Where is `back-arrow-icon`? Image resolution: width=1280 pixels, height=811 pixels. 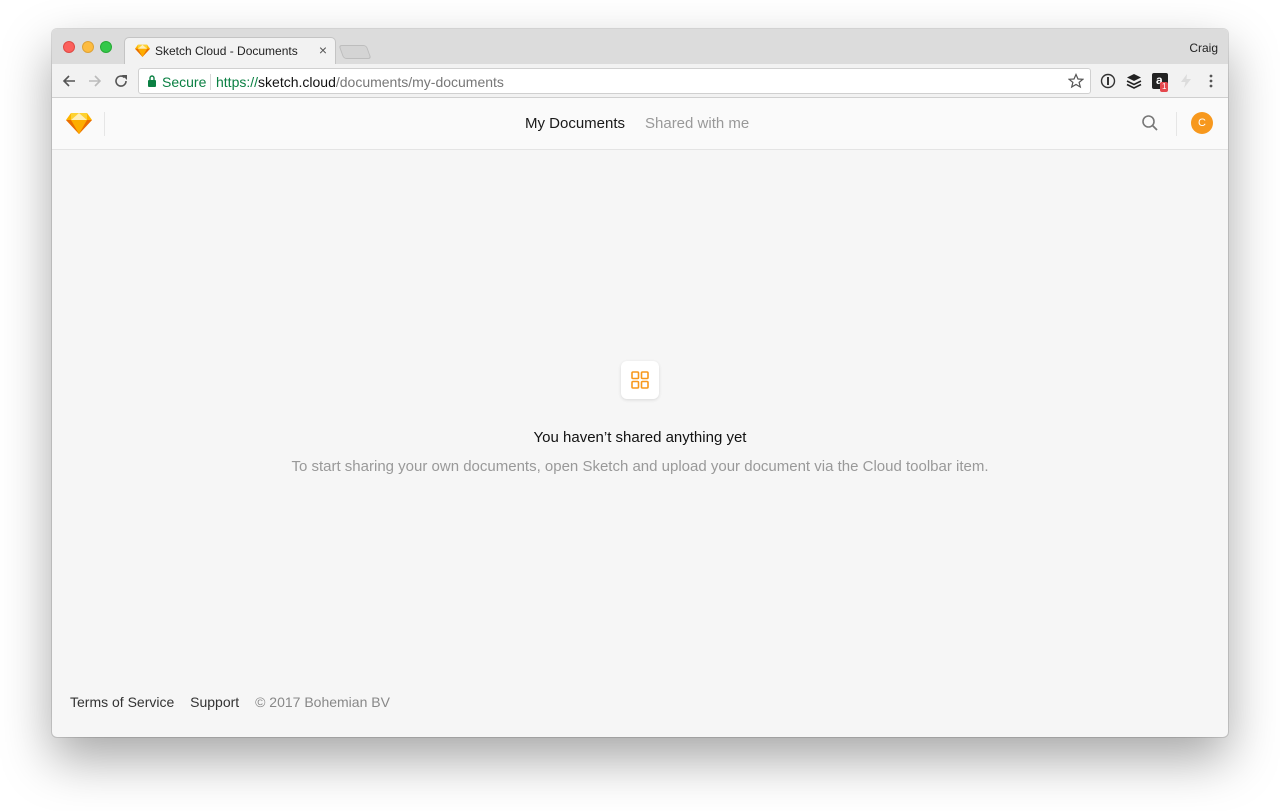
back-arrow-icon is located at coordinates (69, 81).